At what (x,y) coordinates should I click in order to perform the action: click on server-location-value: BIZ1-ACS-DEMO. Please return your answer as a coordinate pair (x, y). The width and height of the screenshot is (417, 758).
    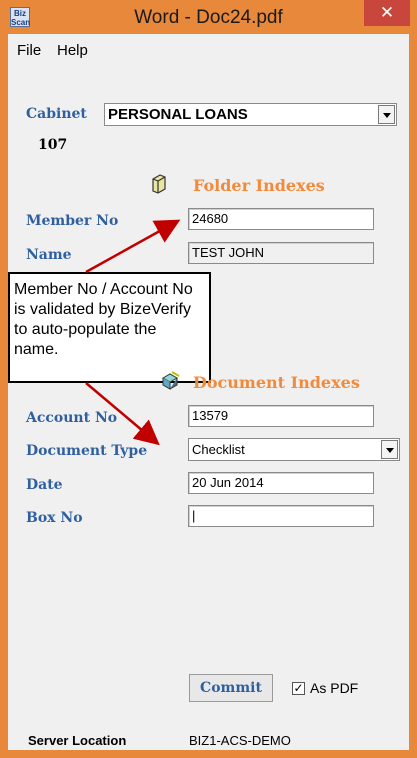
    Looking at the image, I should click on (240, 740).